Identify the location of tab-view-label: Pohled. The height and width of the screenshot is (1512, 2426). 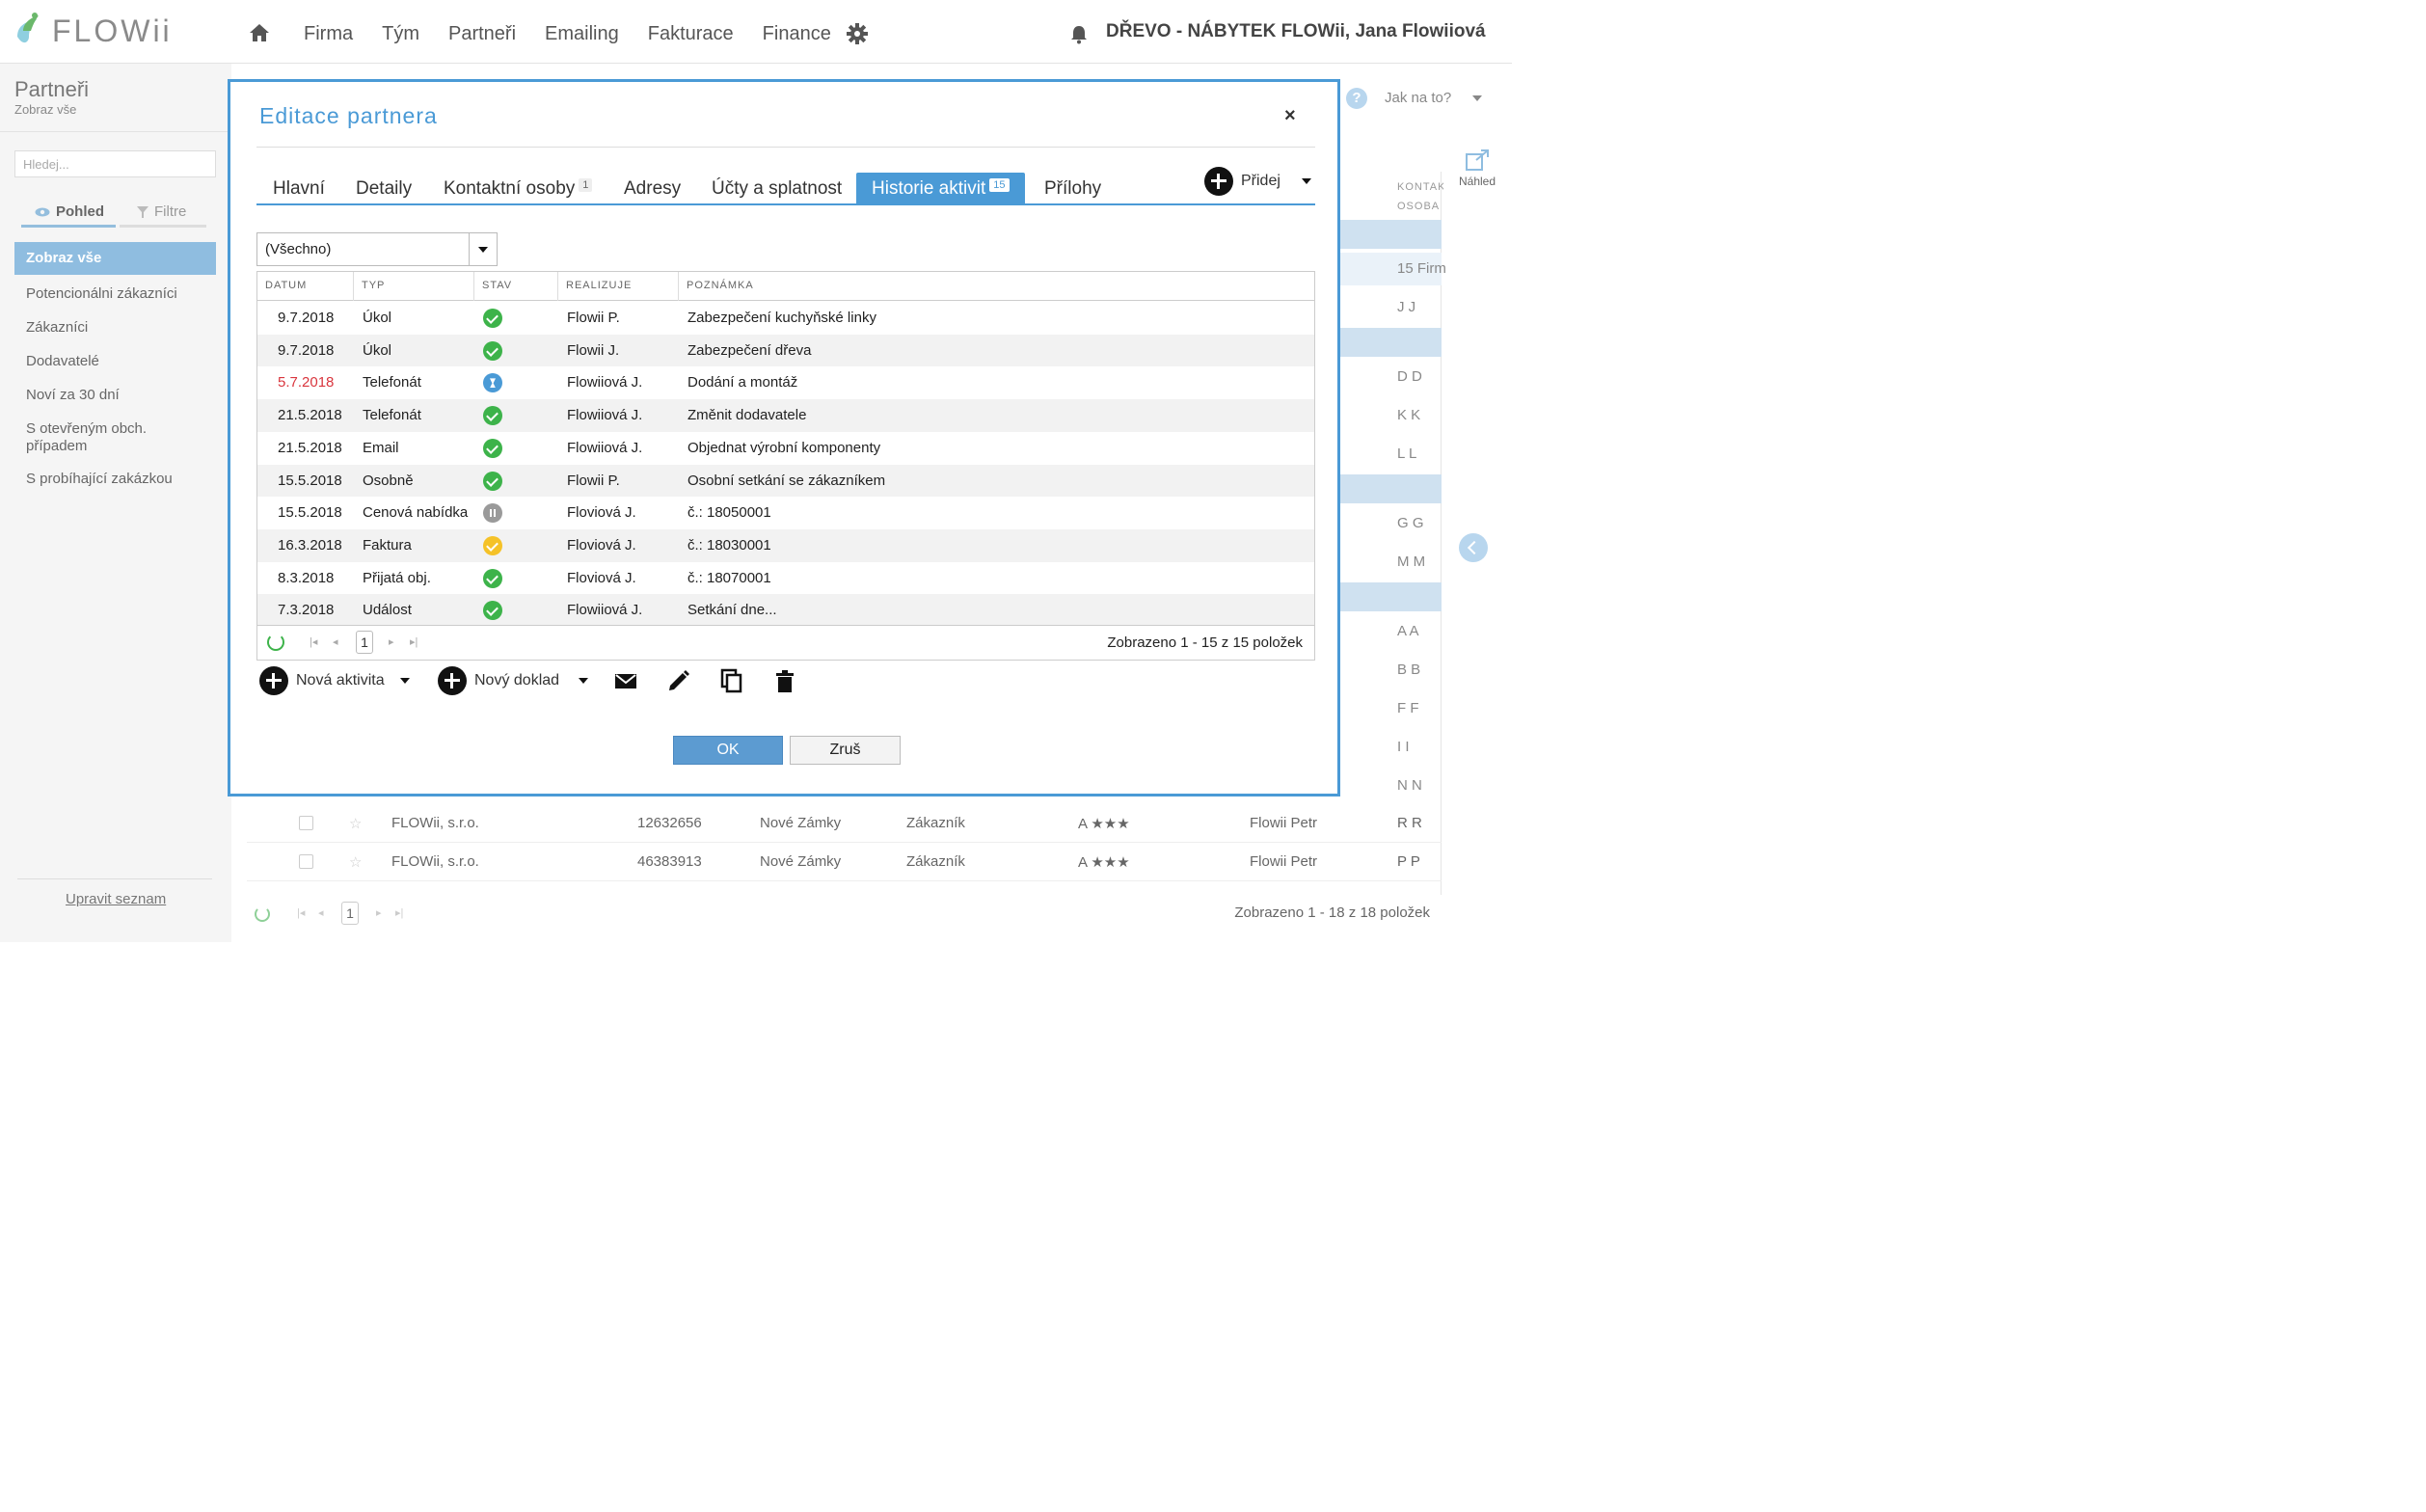
(81, 211).